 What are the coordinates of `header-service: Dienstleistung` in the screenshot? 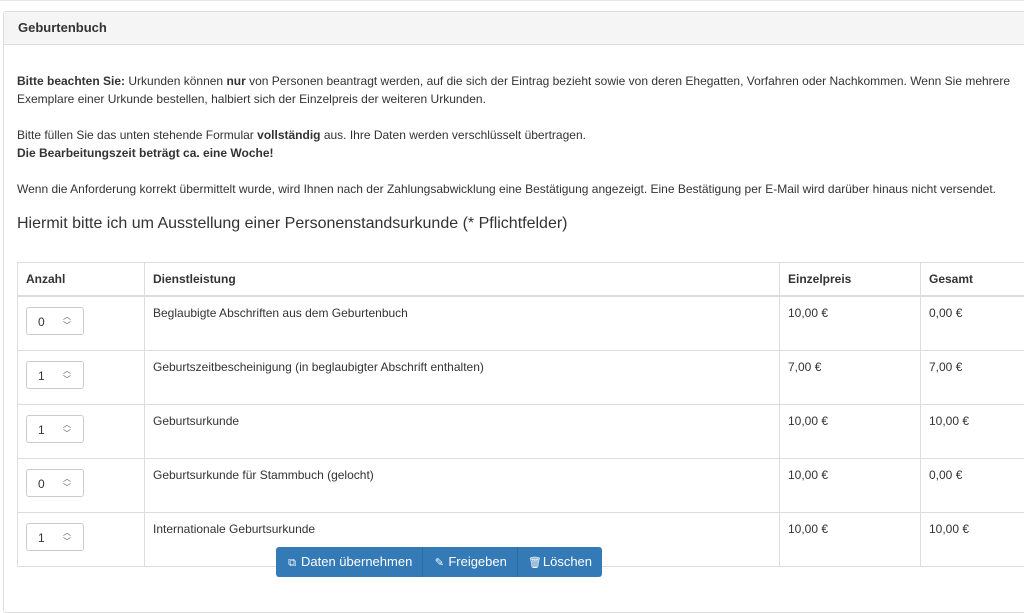 It's located at (462, 280).